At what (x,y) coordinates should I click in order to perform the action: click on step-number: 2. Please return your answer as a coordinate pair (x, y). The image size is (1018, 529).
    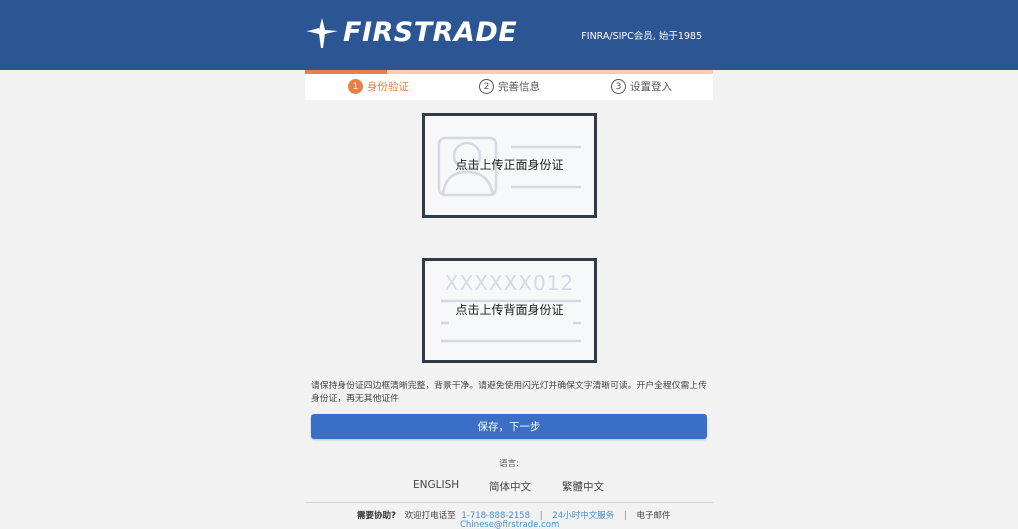
    Looking at the image, I should click on (486, 86).